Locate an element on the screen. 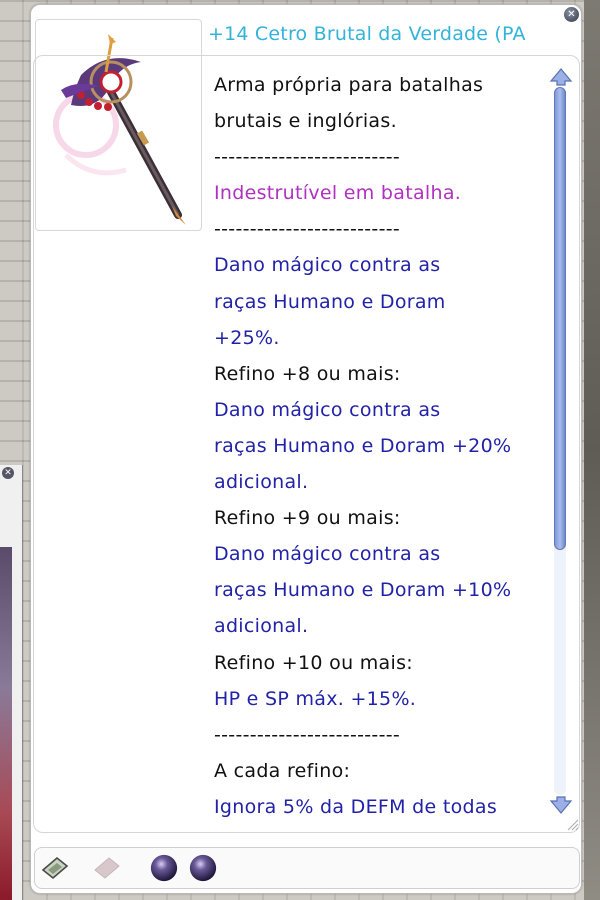 This screenshot has width=600, height=900. card-slots-bar is located at coordinates (307, 868).